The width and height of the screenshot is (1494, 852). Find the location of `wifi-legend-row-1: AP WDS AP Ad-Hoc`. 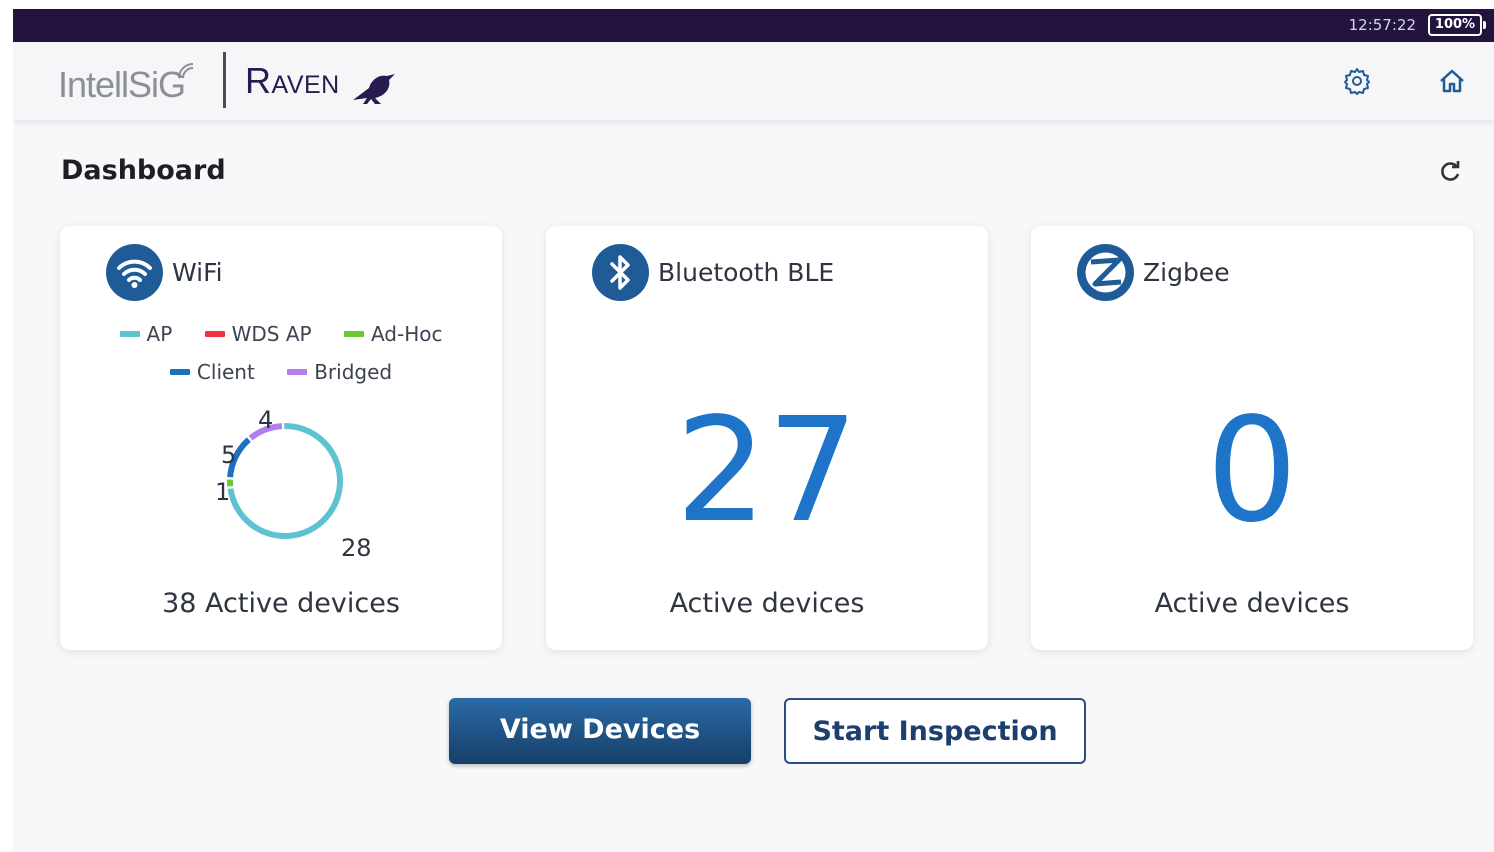

wifi-legend-row-1: AP WDS AP Ad-Hoc is located at coordinates (281, 332).